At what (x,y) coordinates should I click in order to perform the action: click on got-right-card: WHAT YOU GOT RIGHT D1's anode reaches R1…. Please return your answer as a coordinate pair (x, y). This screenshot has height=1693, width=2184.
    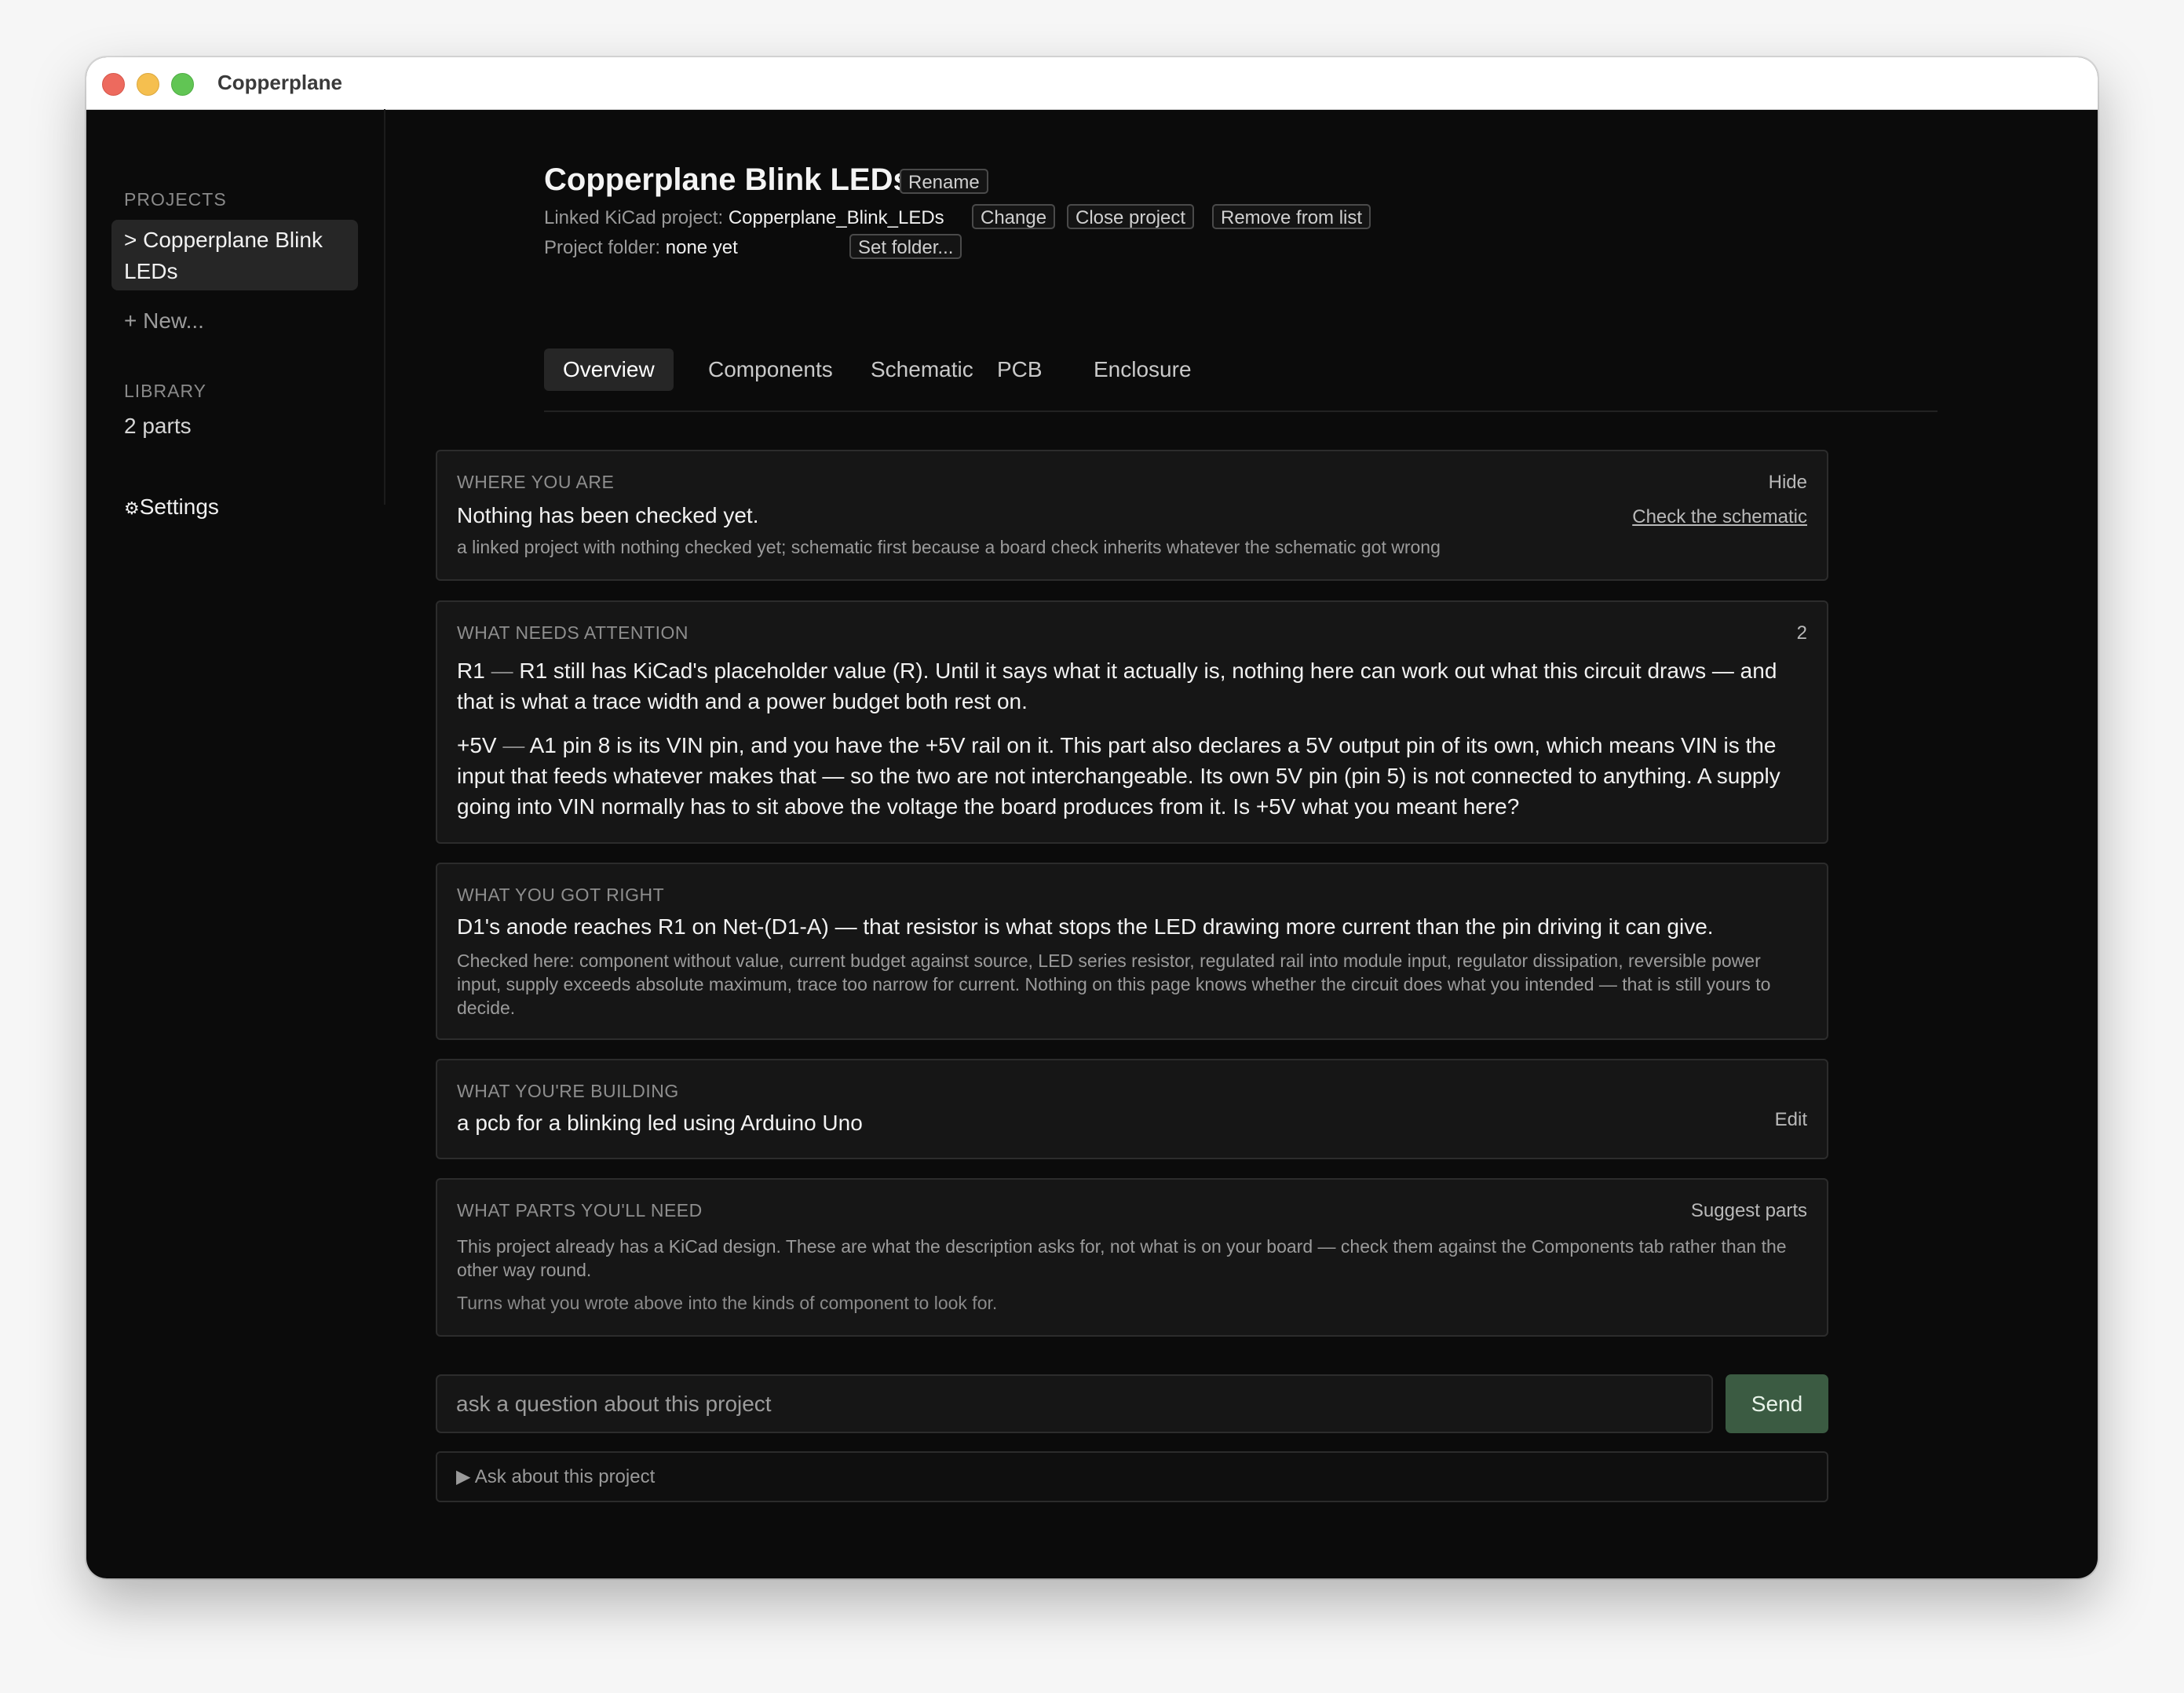
    Looking at the image, I should click on (1132, 951).